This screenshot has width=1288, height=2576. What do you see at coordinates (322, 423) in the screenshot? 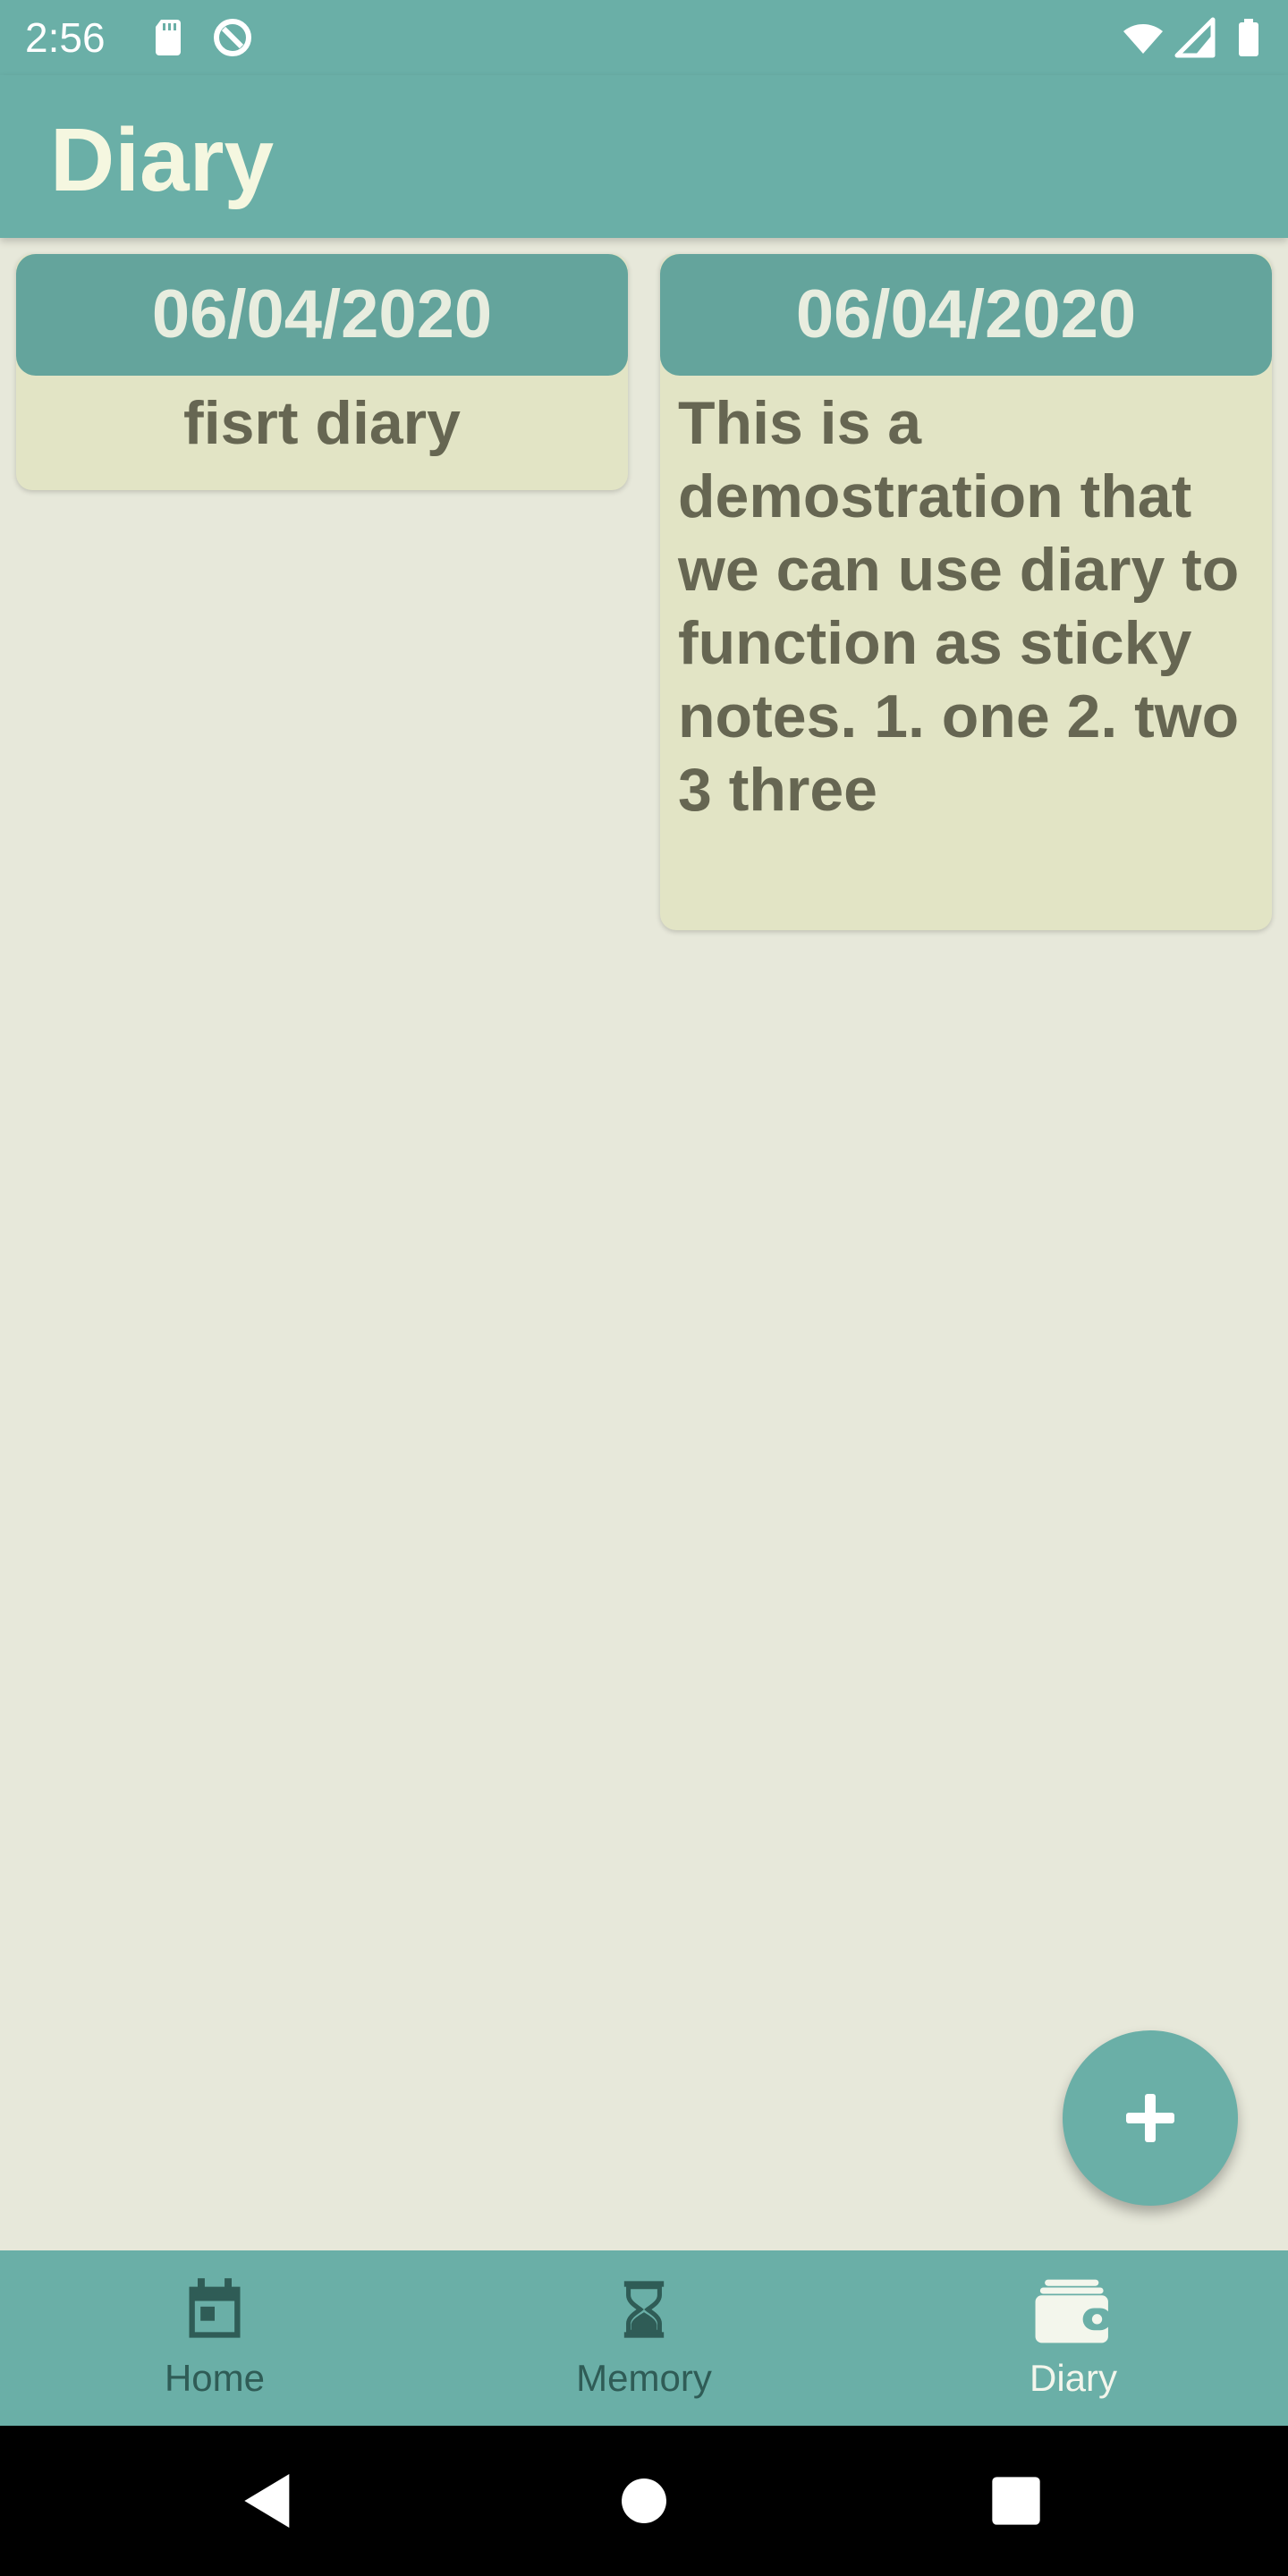
I see `diary-text: fisrt diary` at bounding box center [322, 423].